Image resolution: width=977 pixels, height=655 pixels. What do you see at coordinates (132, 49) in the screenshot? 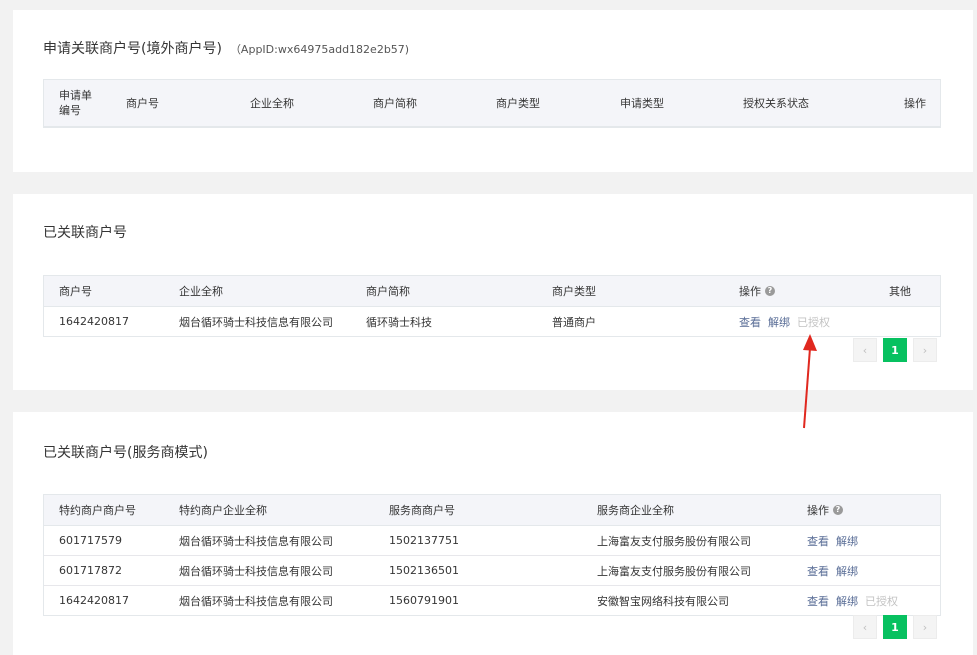
I see `pending-title-text: 申请关联商户号(境外商户号)` at bounding box center [132, 49].